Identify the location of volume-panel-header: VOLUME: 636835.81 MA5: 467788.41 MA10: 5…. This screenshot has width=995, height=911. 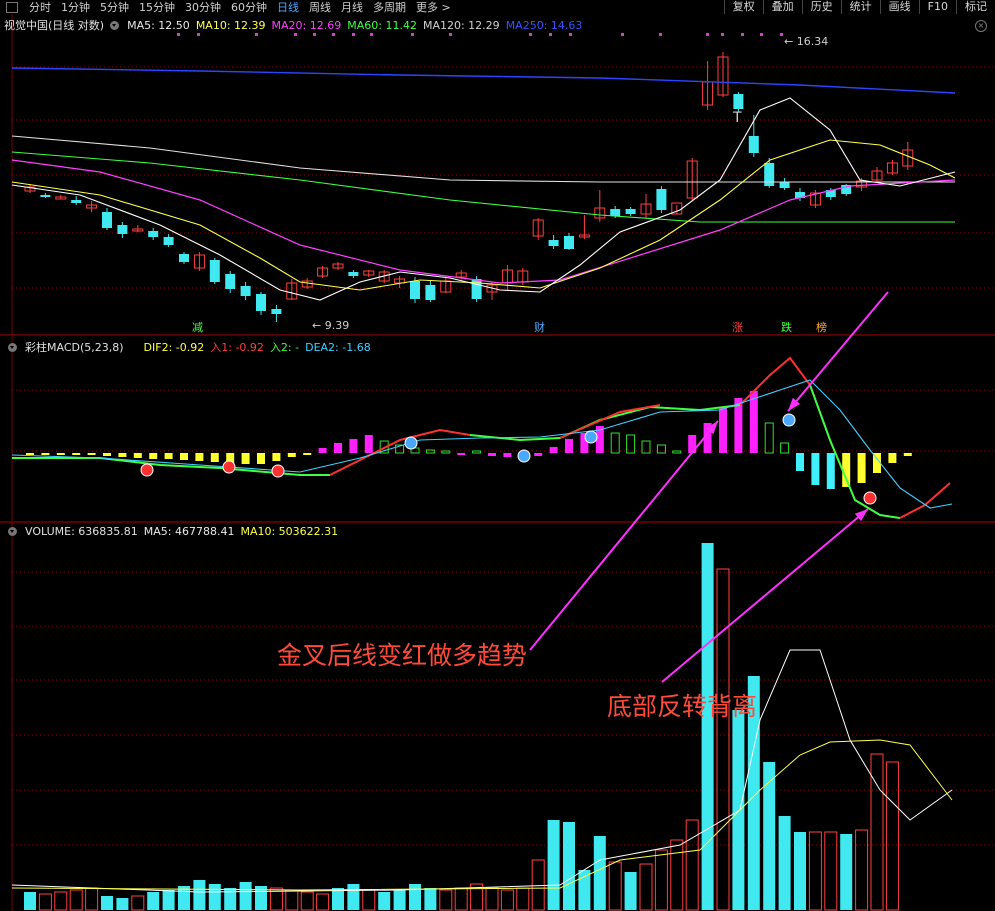
(173, 531).